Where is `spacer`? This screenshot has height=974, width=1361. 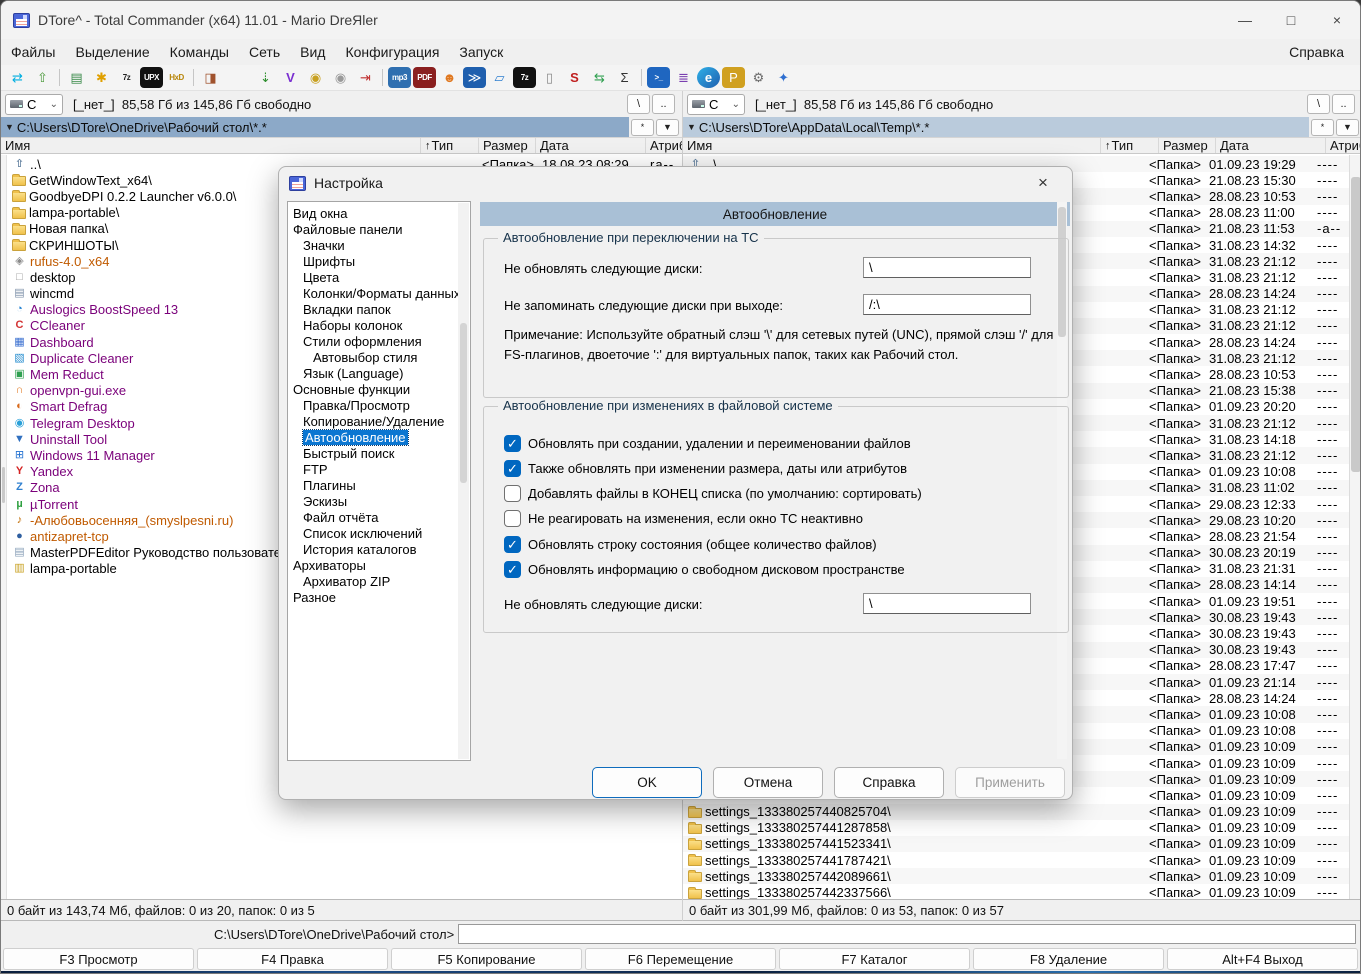 spacer is located at coordinates (238, 77).